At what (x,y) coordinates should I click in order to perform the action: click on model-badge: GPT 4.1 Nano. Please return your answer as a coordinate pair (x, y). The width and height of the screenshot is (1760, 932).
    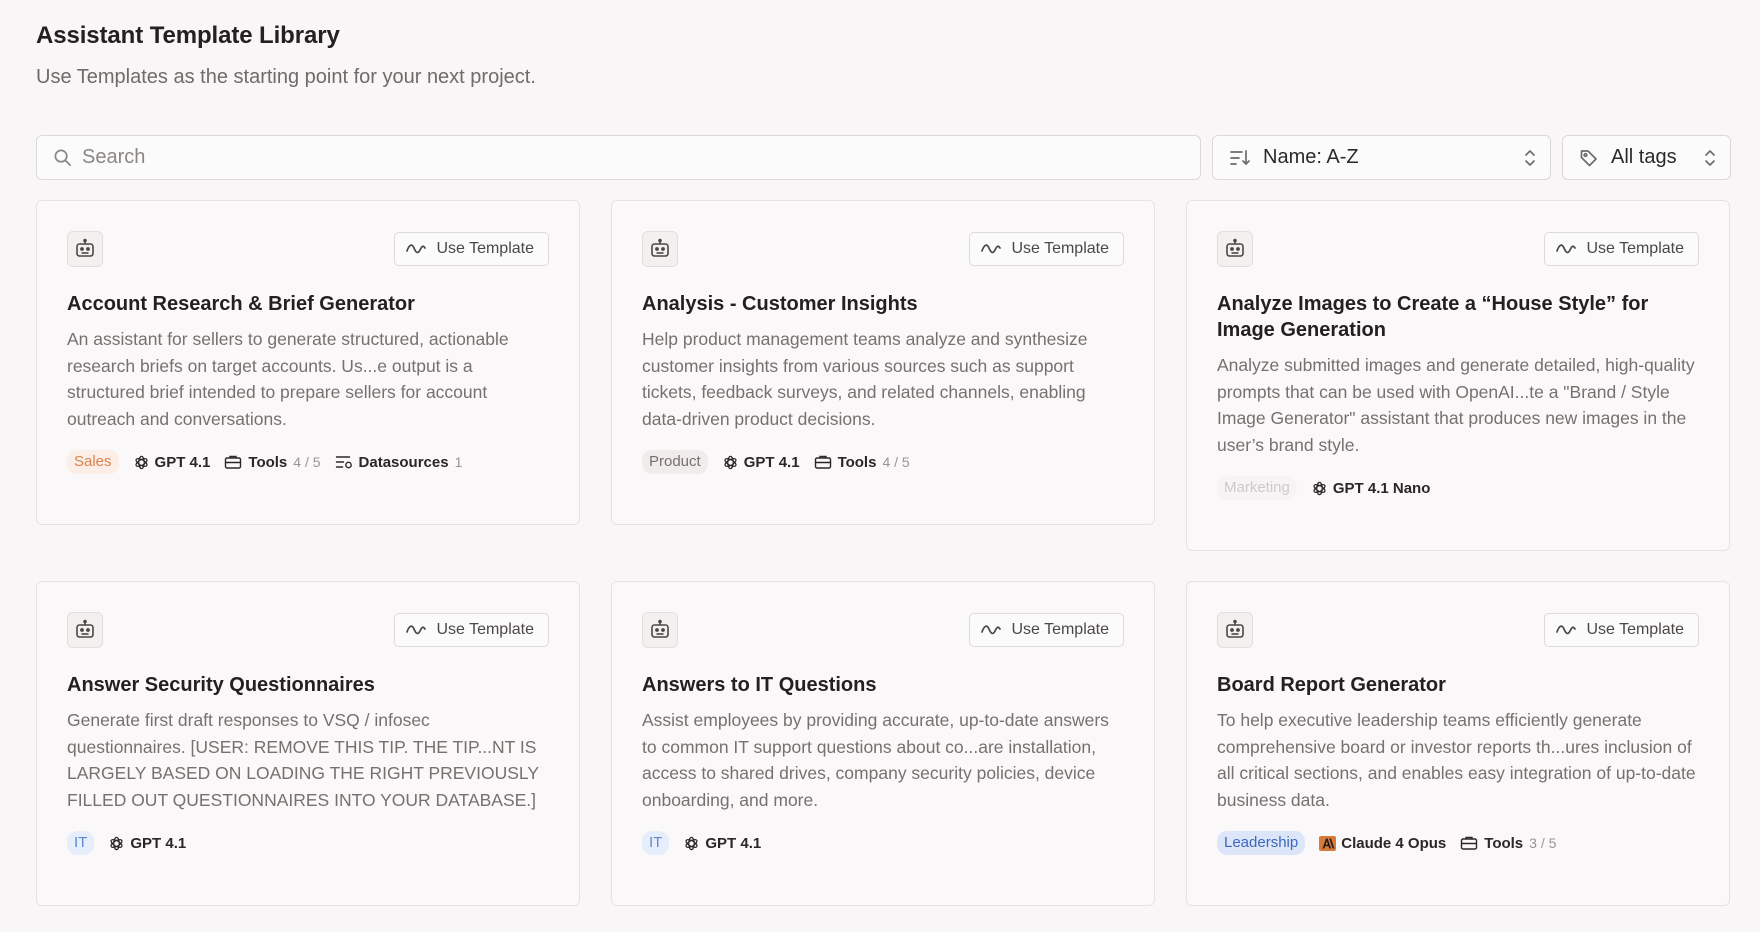
    Looking at the image, I should click on (1371, 488).